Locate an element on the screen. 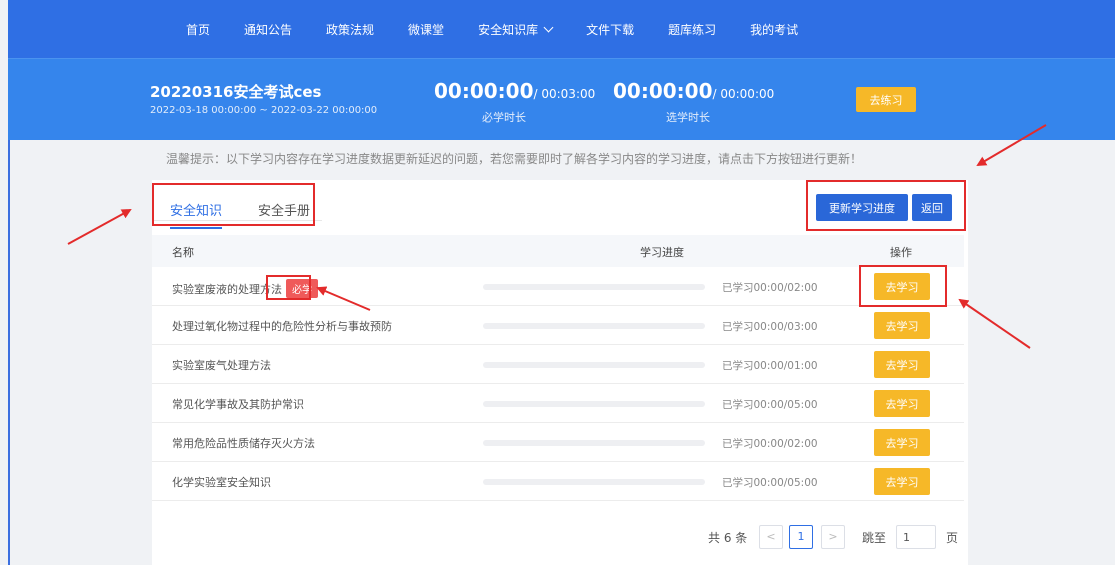 This screenshot has width=1115, height=565. nav-notices: 通知公告 is located at coordinates (268, 29).